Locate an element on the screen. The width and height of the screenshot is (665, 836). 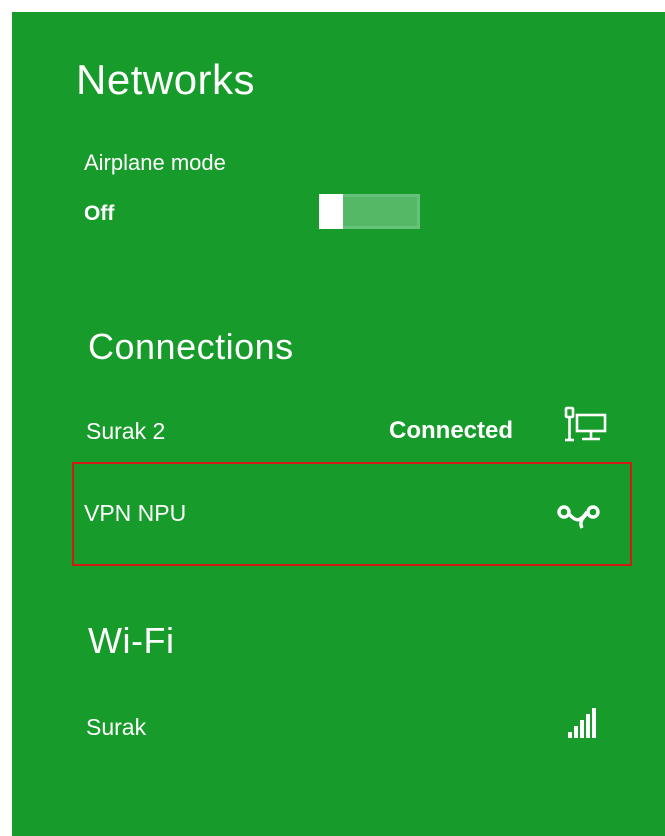
wifi-signal-icon is located at coordinates (581, 725).